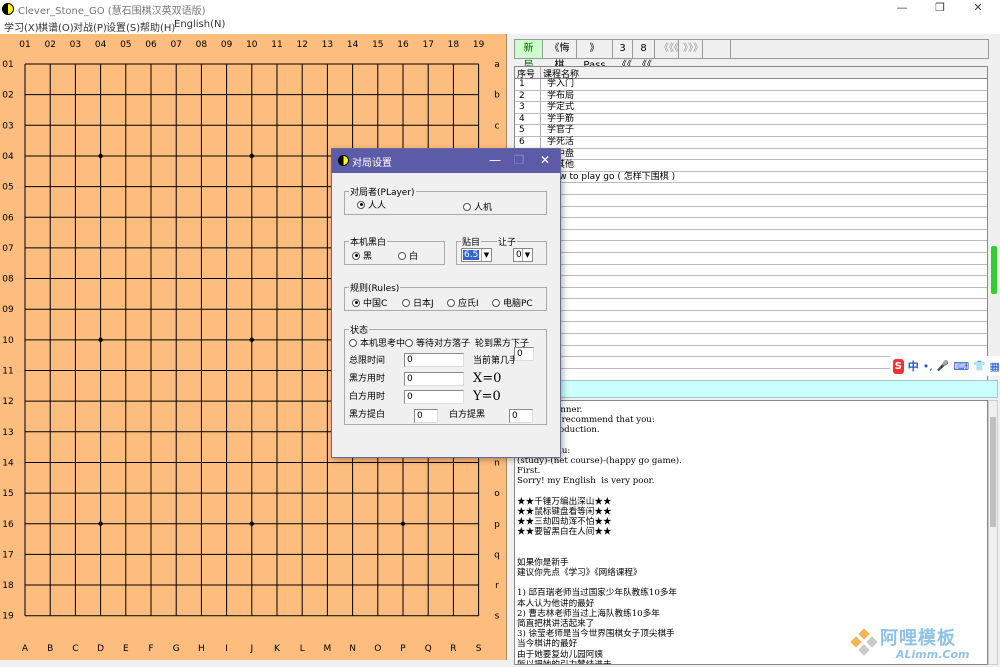 This screenshot has height=667, width=1000. What do you see at coordinates (979, 366) in the screenshot?
I see `skin-icon: 👕` at bounding box center [979, 366].